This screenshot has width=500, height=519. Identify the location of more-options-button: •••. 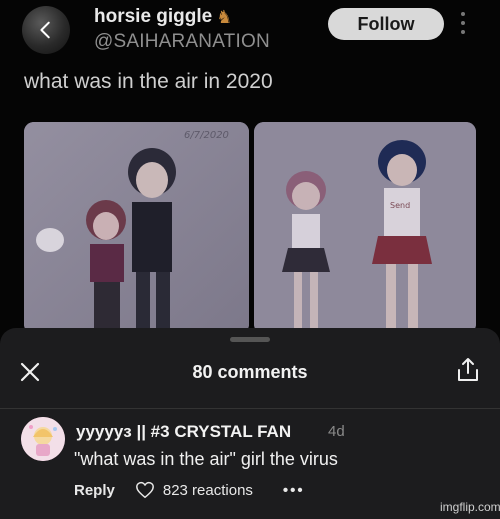
(294, 490).